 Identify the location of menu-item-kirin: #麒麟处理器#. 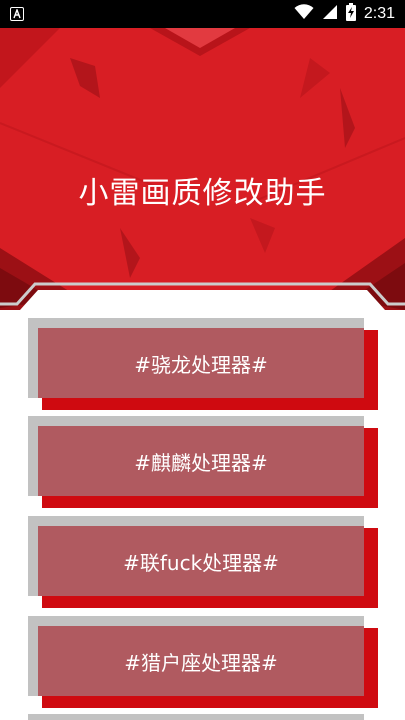
(203, 462).